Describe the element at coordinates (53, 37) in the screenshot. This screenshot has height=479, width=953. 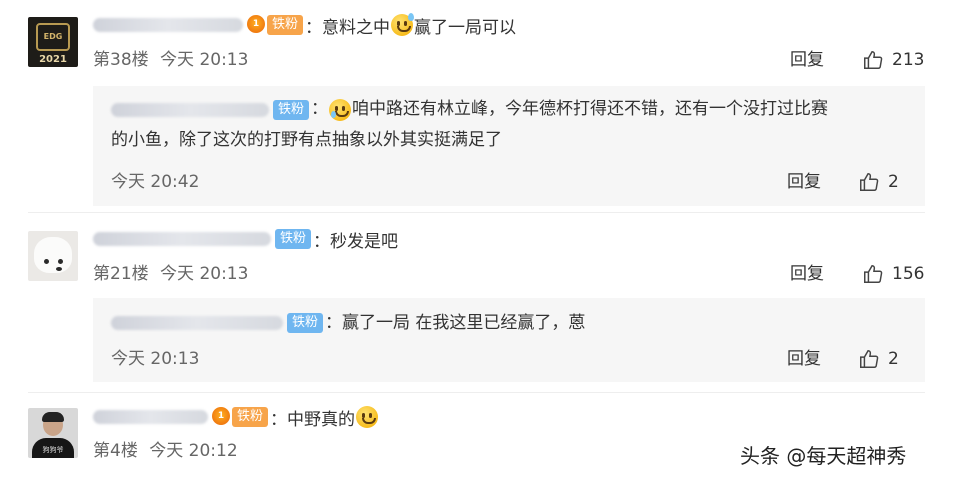
I see `avatar-logo: EDG` at that location.